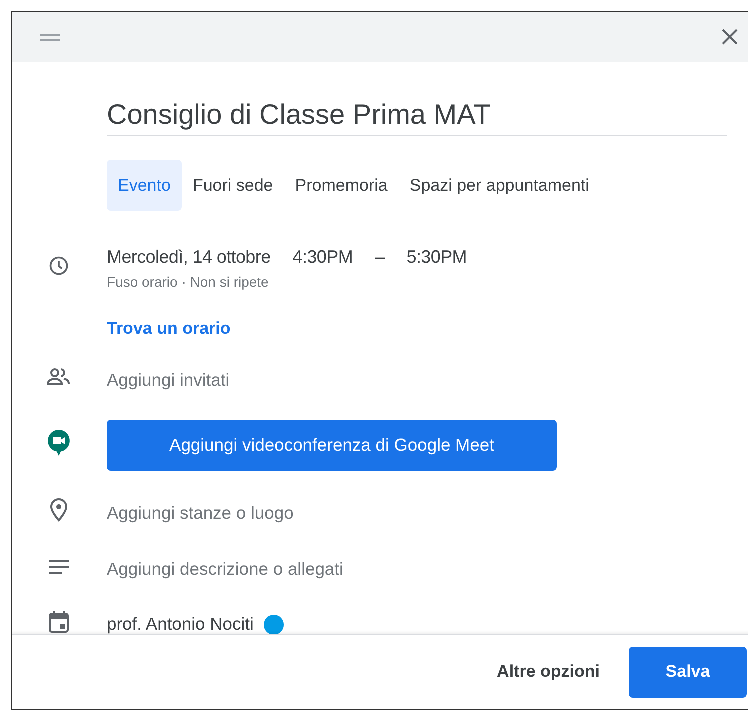 This screenshot has height=713, width=748. What do you see at coordinates (59, 377) in the screenshot?
I see `people-icon` at bounding box center [59, 377].